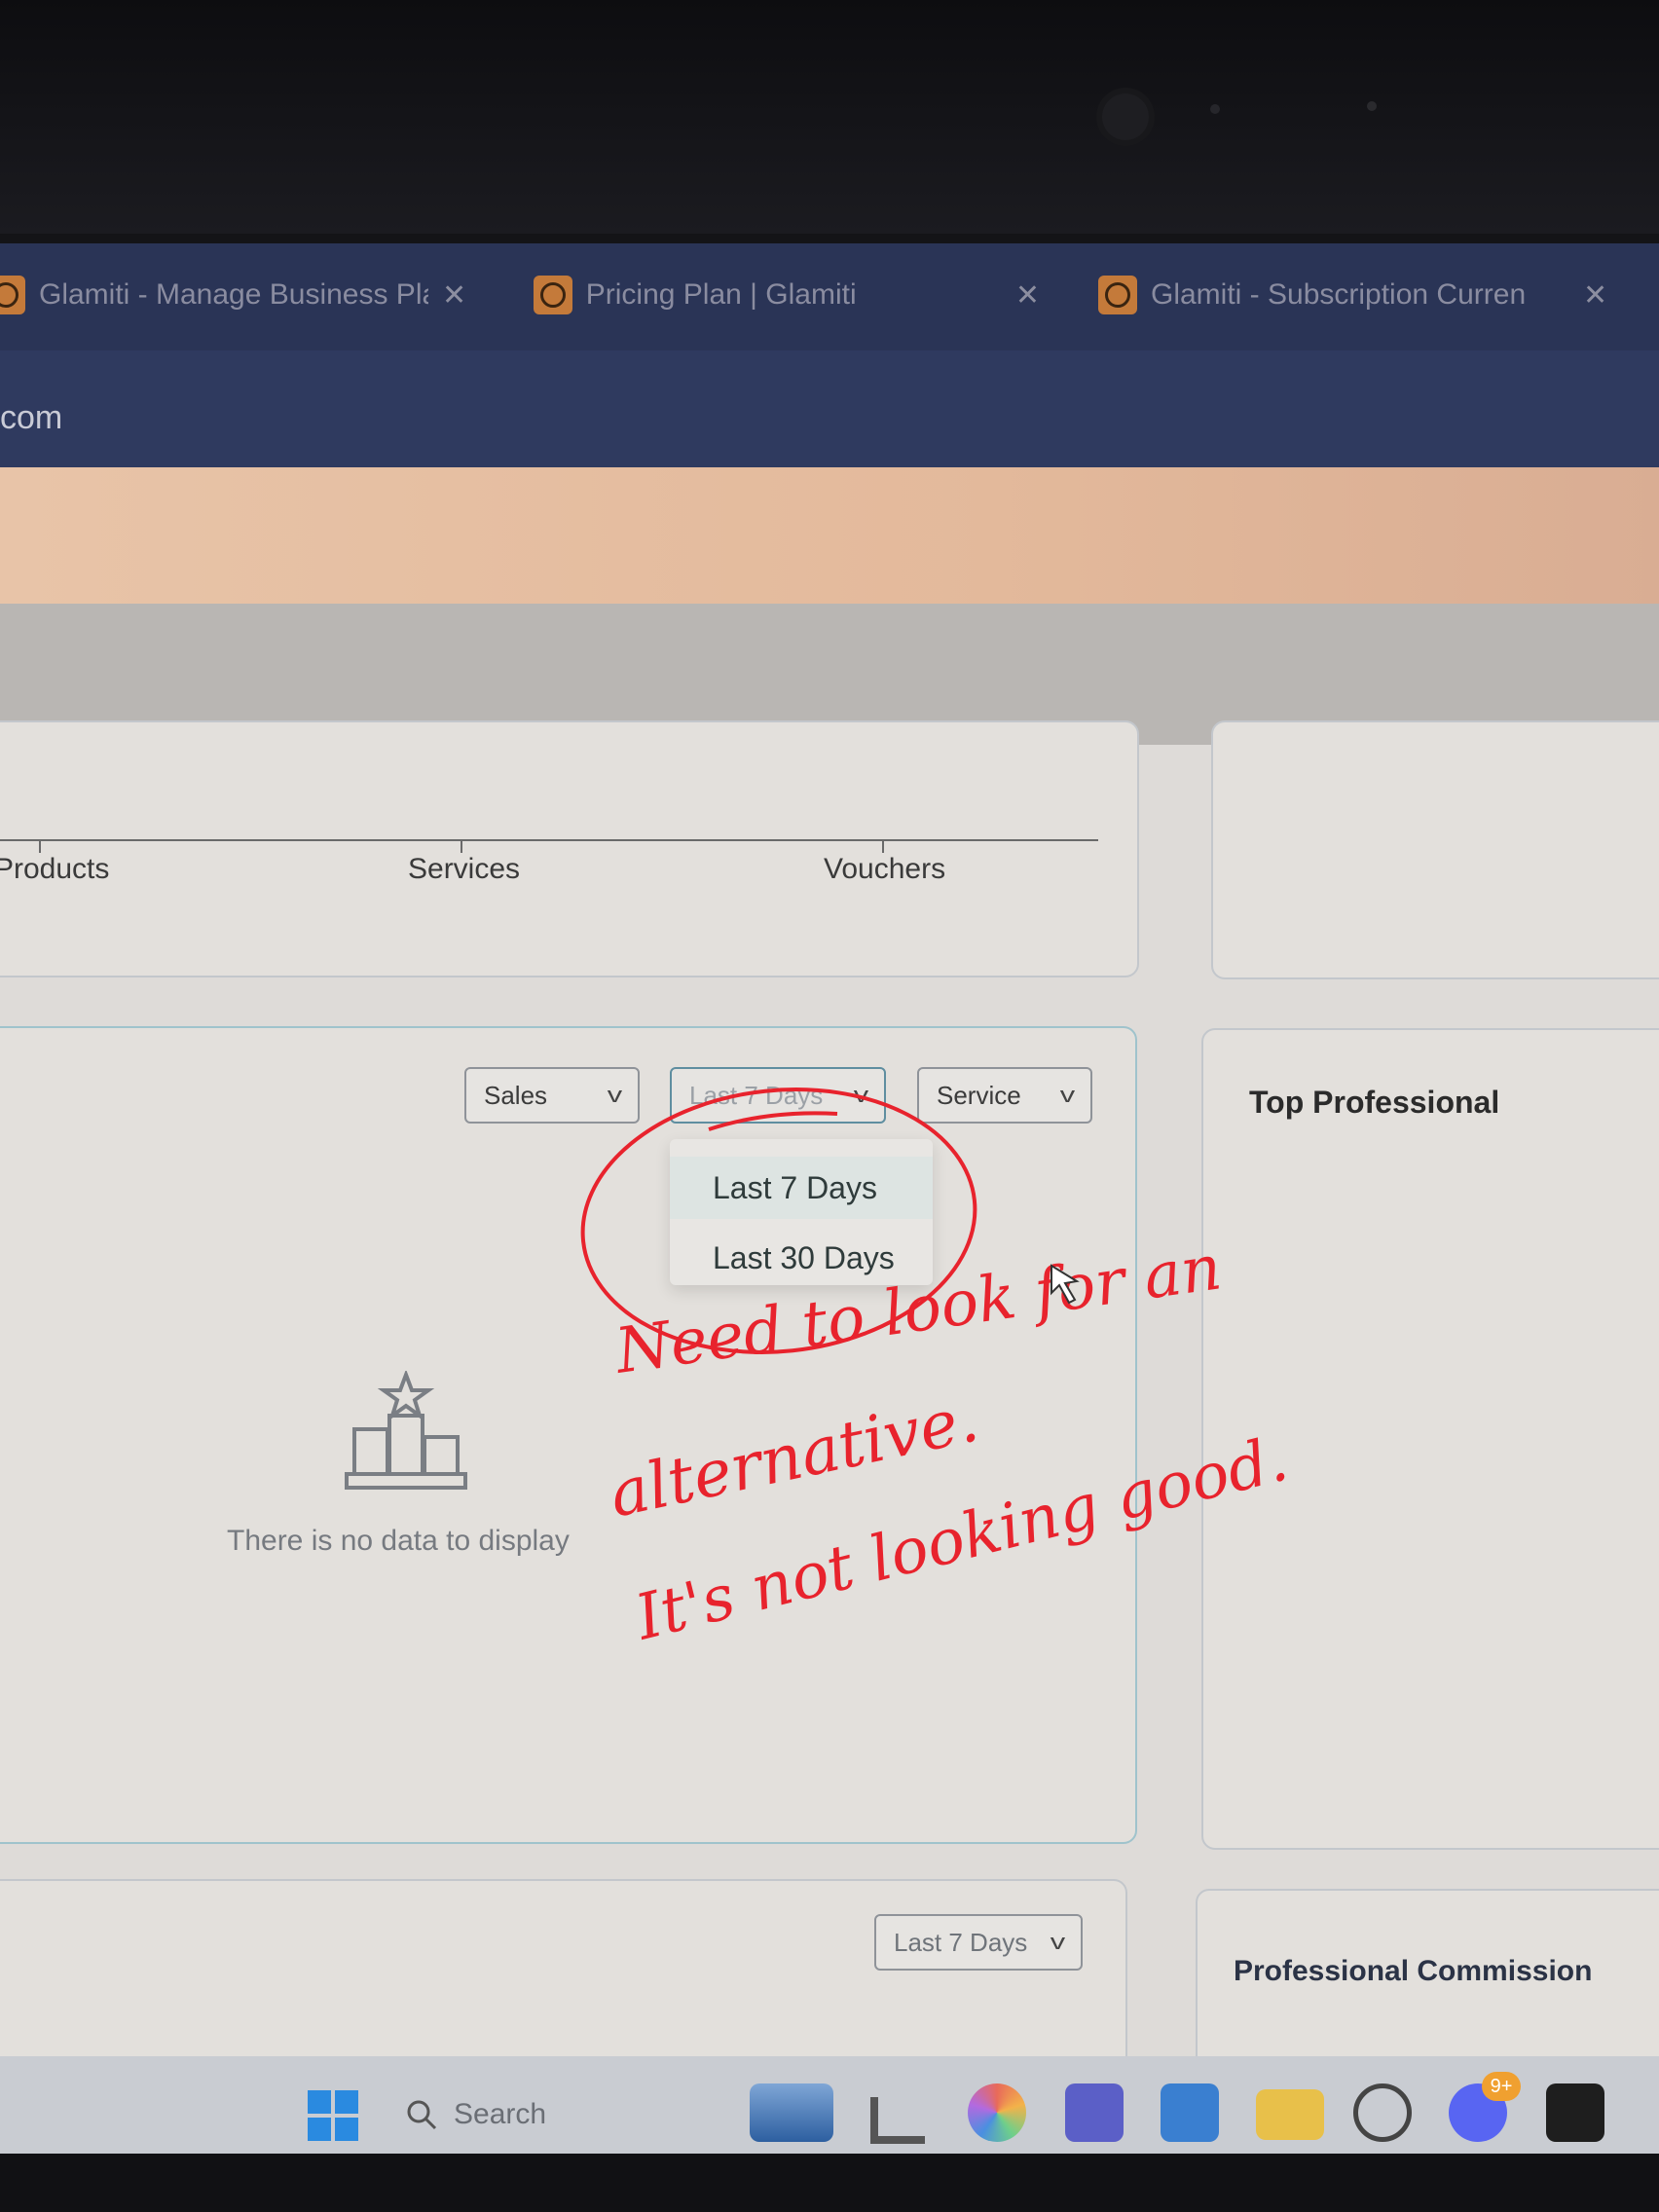 The width and height of the screenshot is (1659, 2212). I want to click on period-select: Last 7 Days v, so click(778, 1095).